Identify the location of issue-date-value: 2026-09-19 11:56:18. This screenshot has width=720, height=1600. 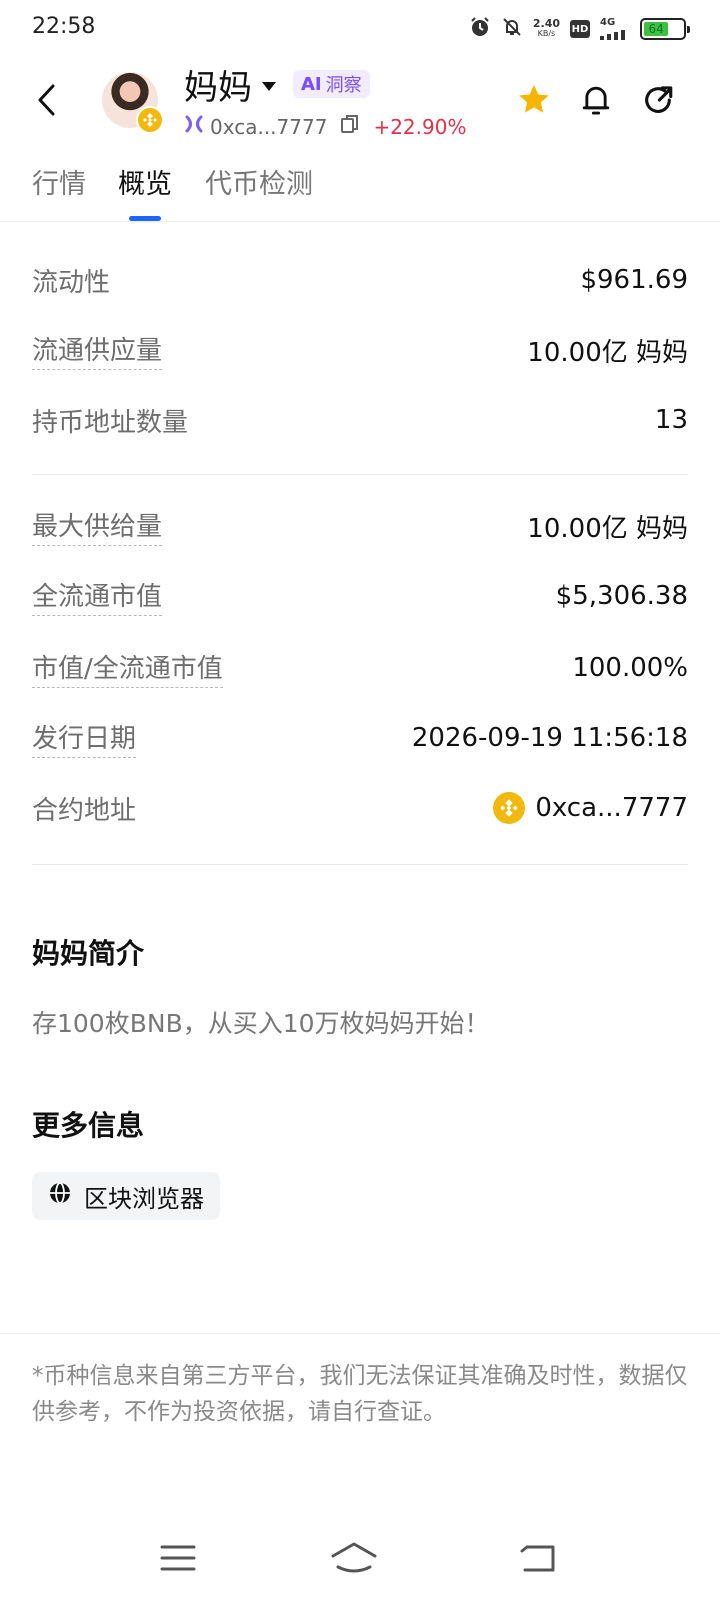
(549, 738).